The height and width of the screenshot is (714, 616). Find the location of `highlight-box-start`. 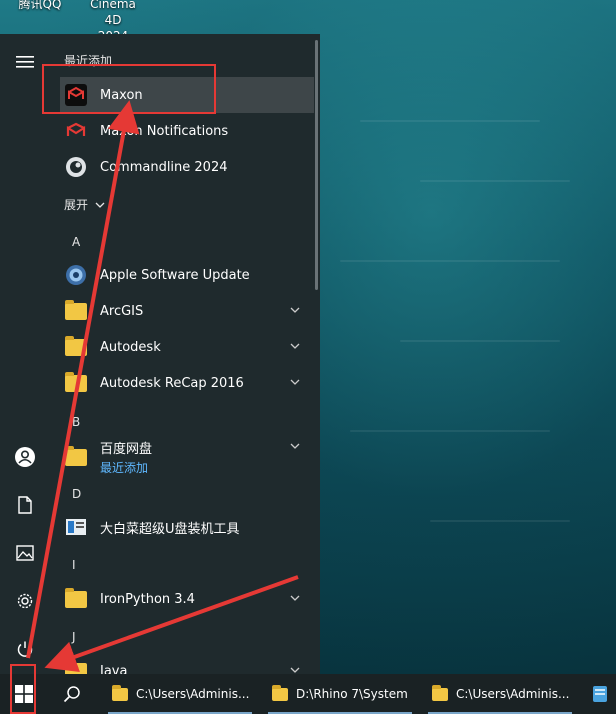

highlight-box-start is located at coordinates (23, 689).